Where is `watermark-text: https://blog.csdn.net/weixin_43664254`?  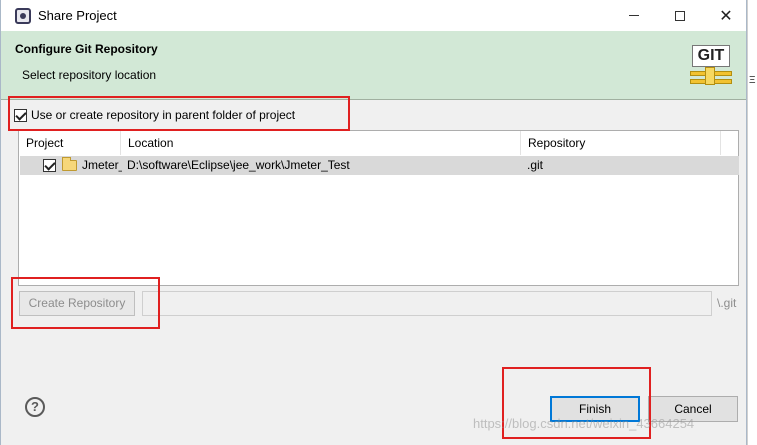 watermark-text: https://blog.csdn.net/weixin_43664254 is located at coordinates (584, 423).